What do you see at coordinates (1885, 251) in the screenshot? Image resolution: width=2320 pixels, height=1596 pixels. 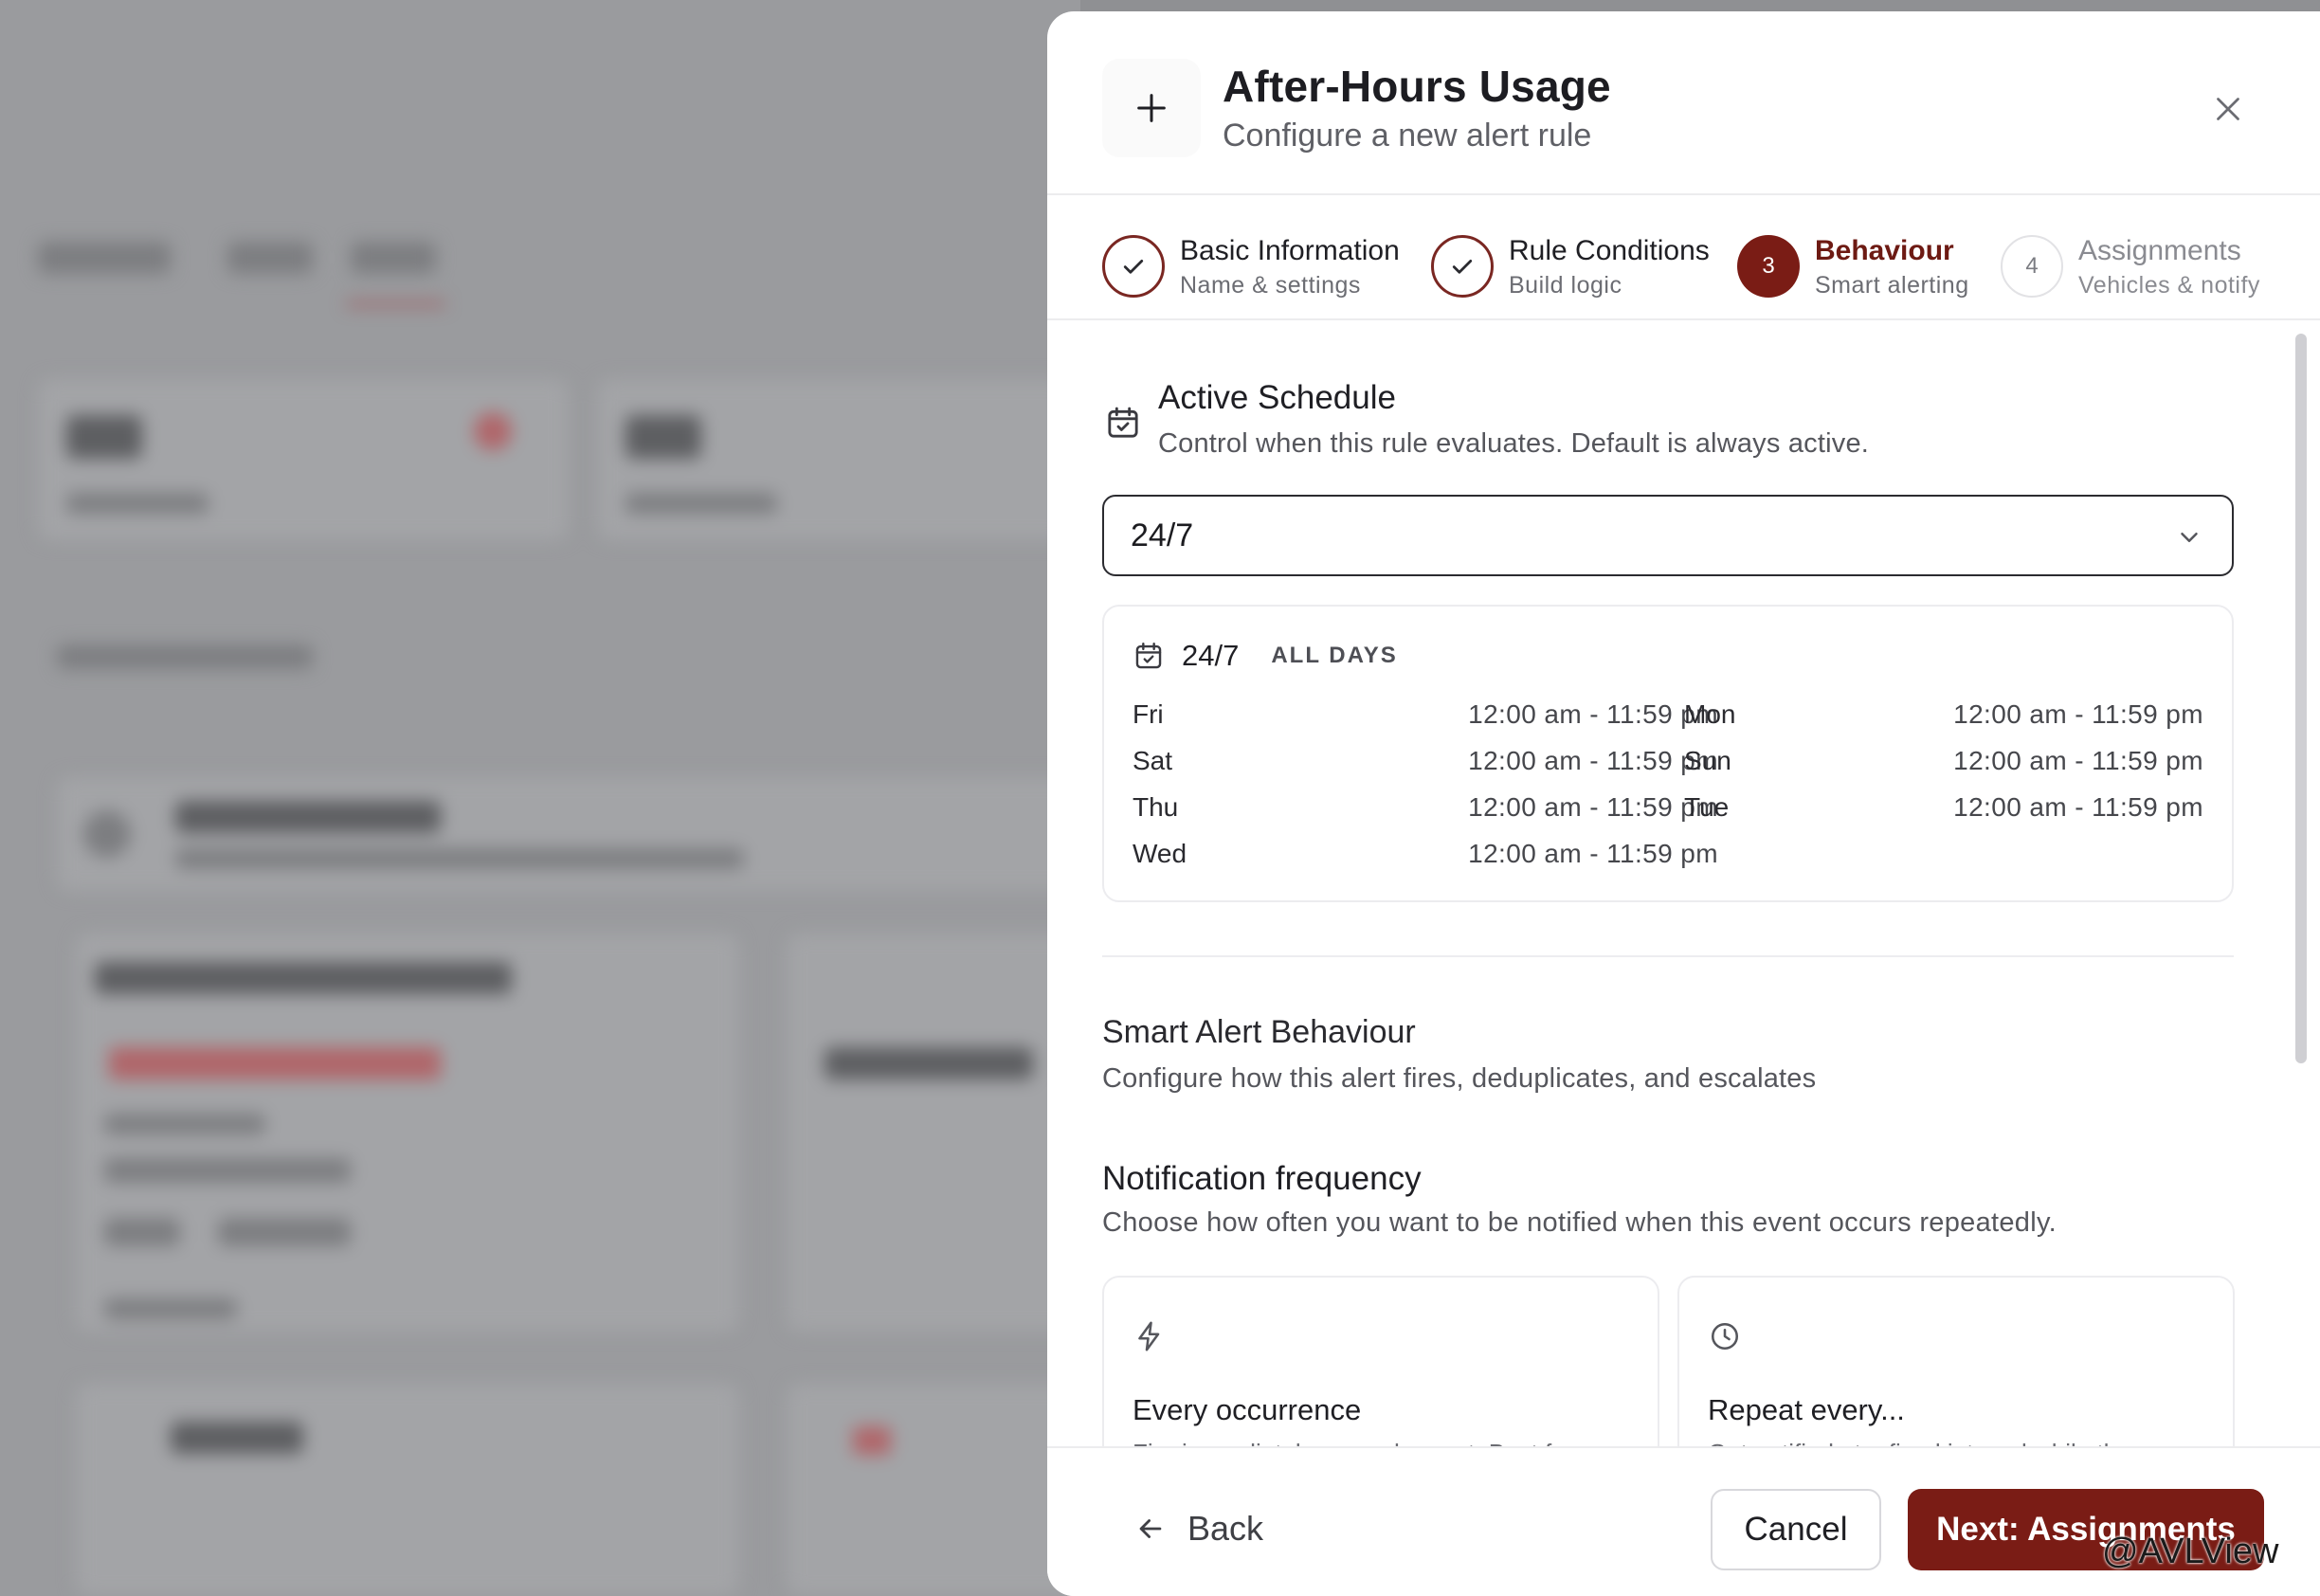 I see `step-label: Behaviour` at bounding box center [1885, 251].